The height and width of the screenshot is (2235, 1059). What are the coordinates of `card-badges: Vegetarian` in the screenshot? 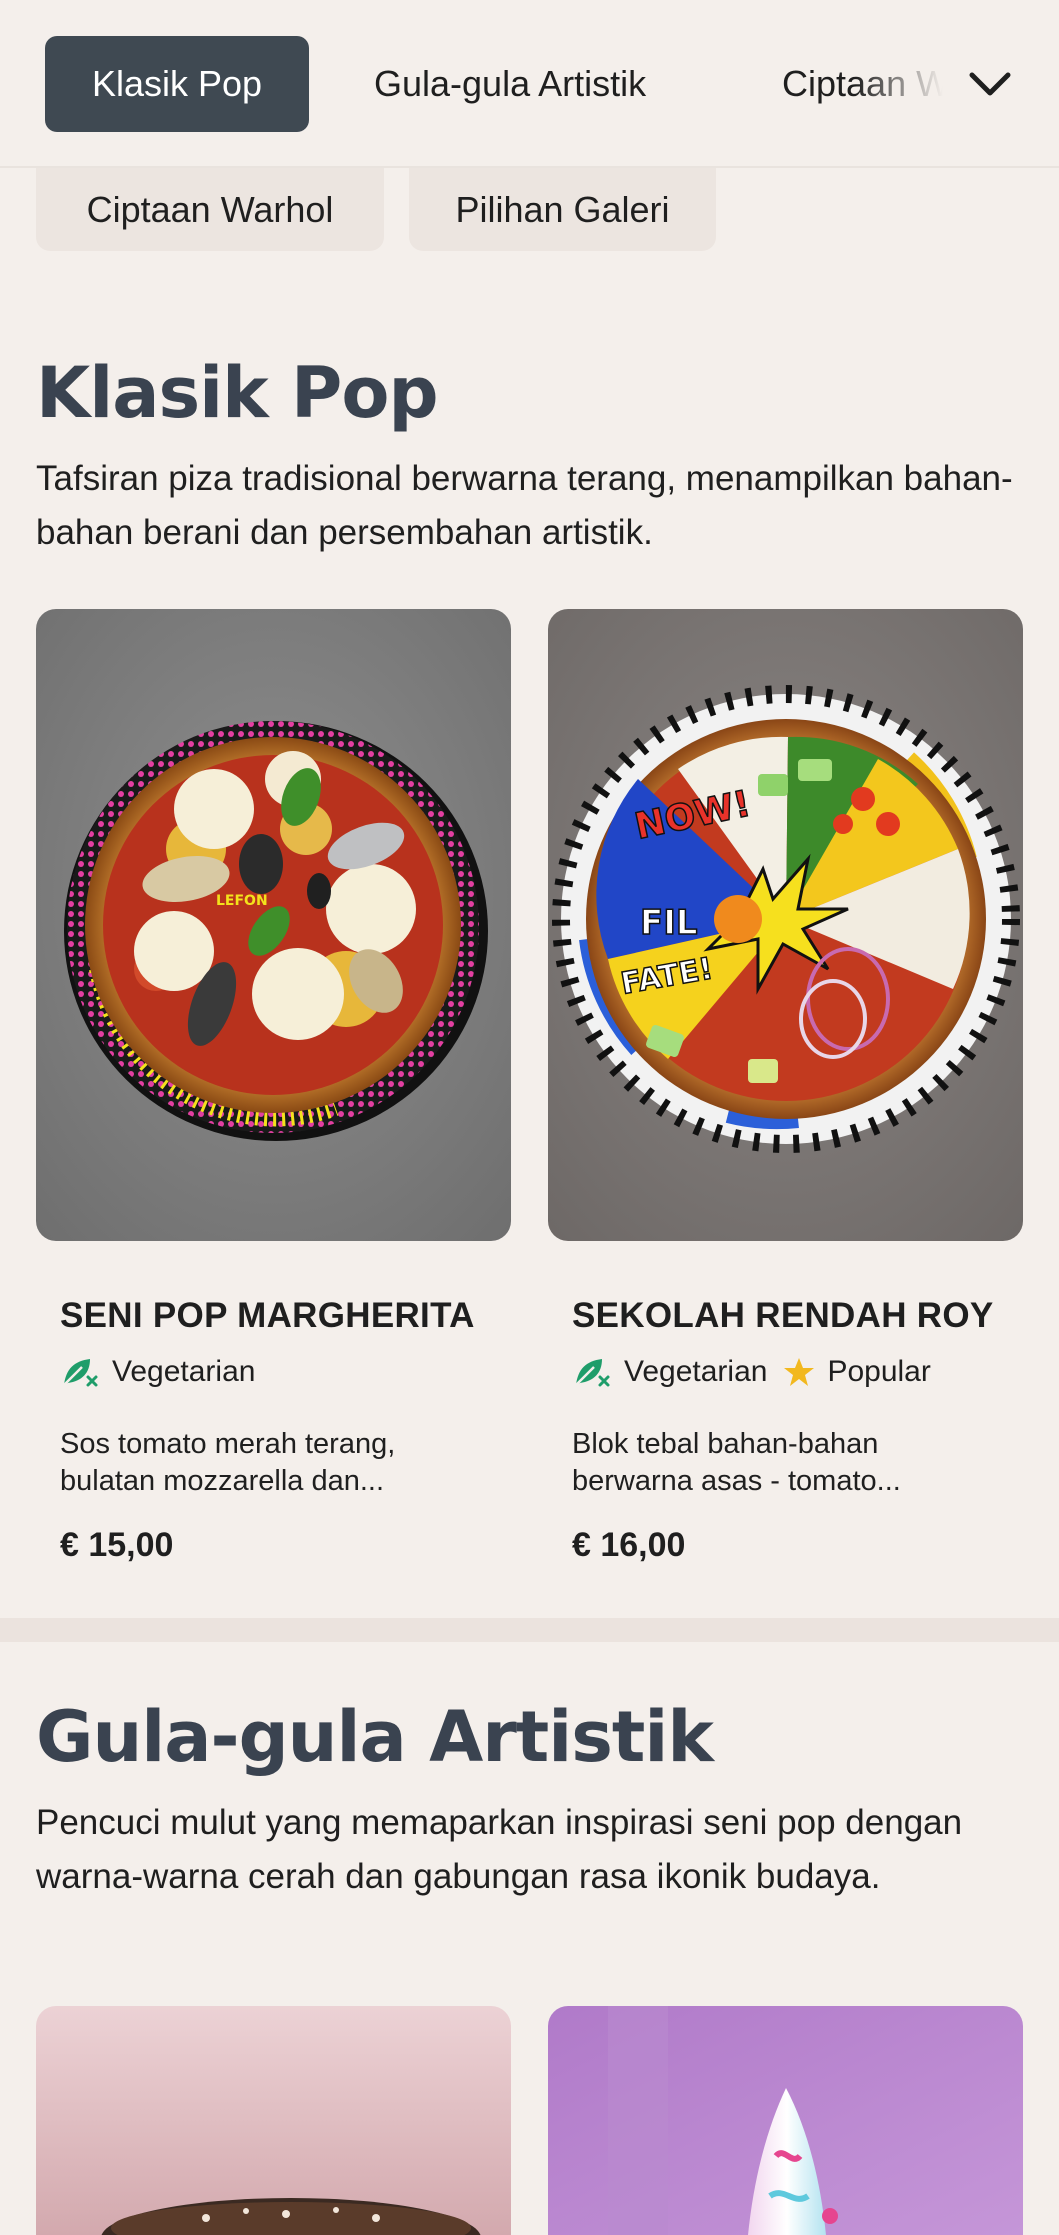 It's located at (165, 1372).